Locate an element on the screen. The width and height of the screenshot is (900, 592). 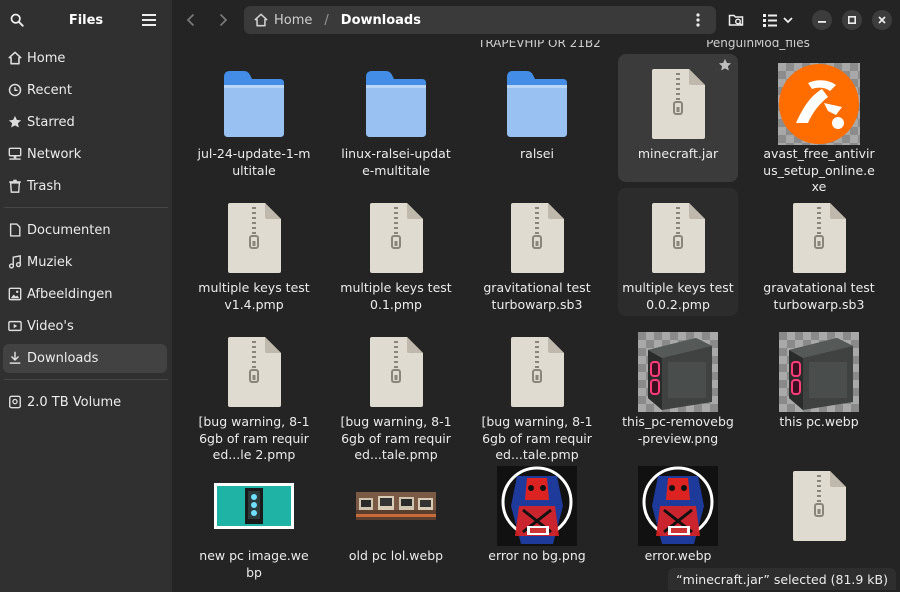
file-name: ralsei is located at coordinates (537, 153).